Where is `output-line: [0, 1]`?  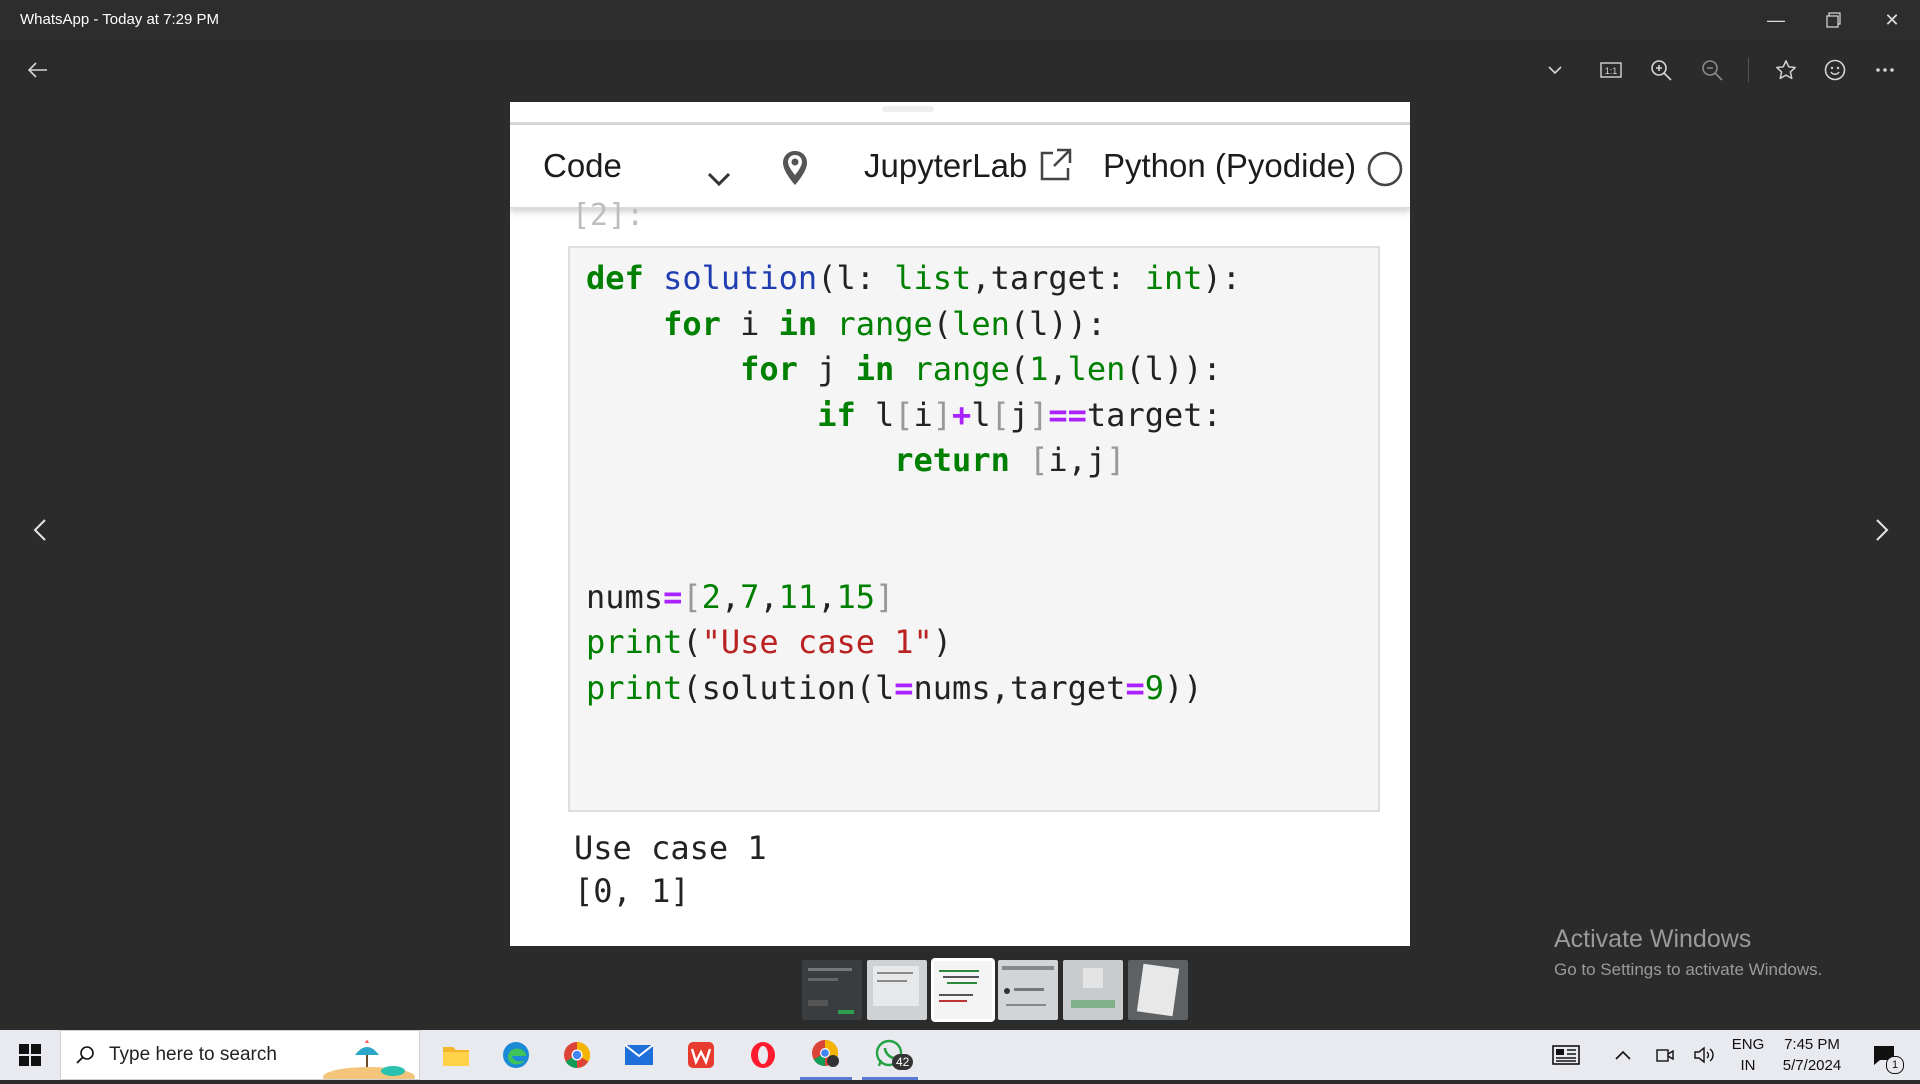 output-line: [0, 1] is located at coordinates (632, 891).